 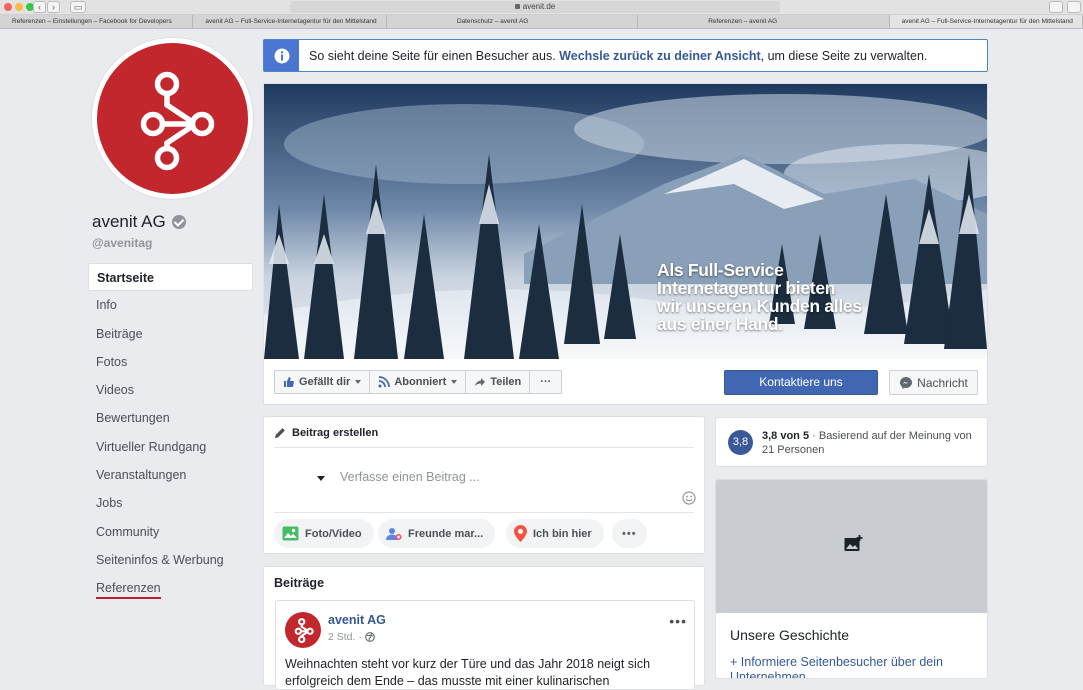 I want to click on notice-text-after: , um diese Seite zu verwalten., so click(x=844, y=55).